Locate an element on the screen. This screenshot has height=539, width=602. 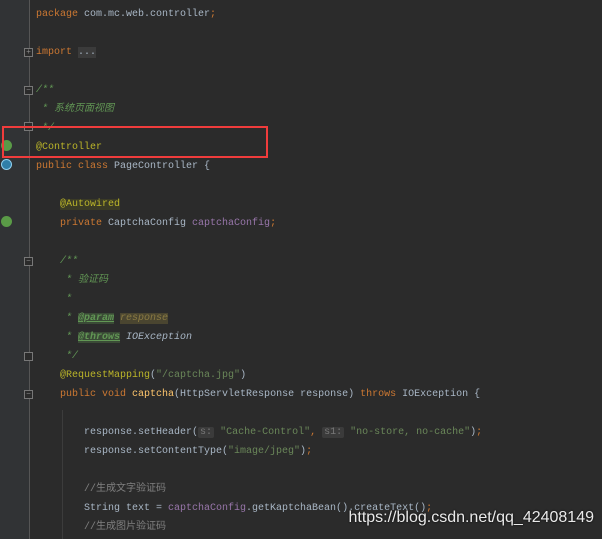
code-token: import is located at coordinates (57, 52).